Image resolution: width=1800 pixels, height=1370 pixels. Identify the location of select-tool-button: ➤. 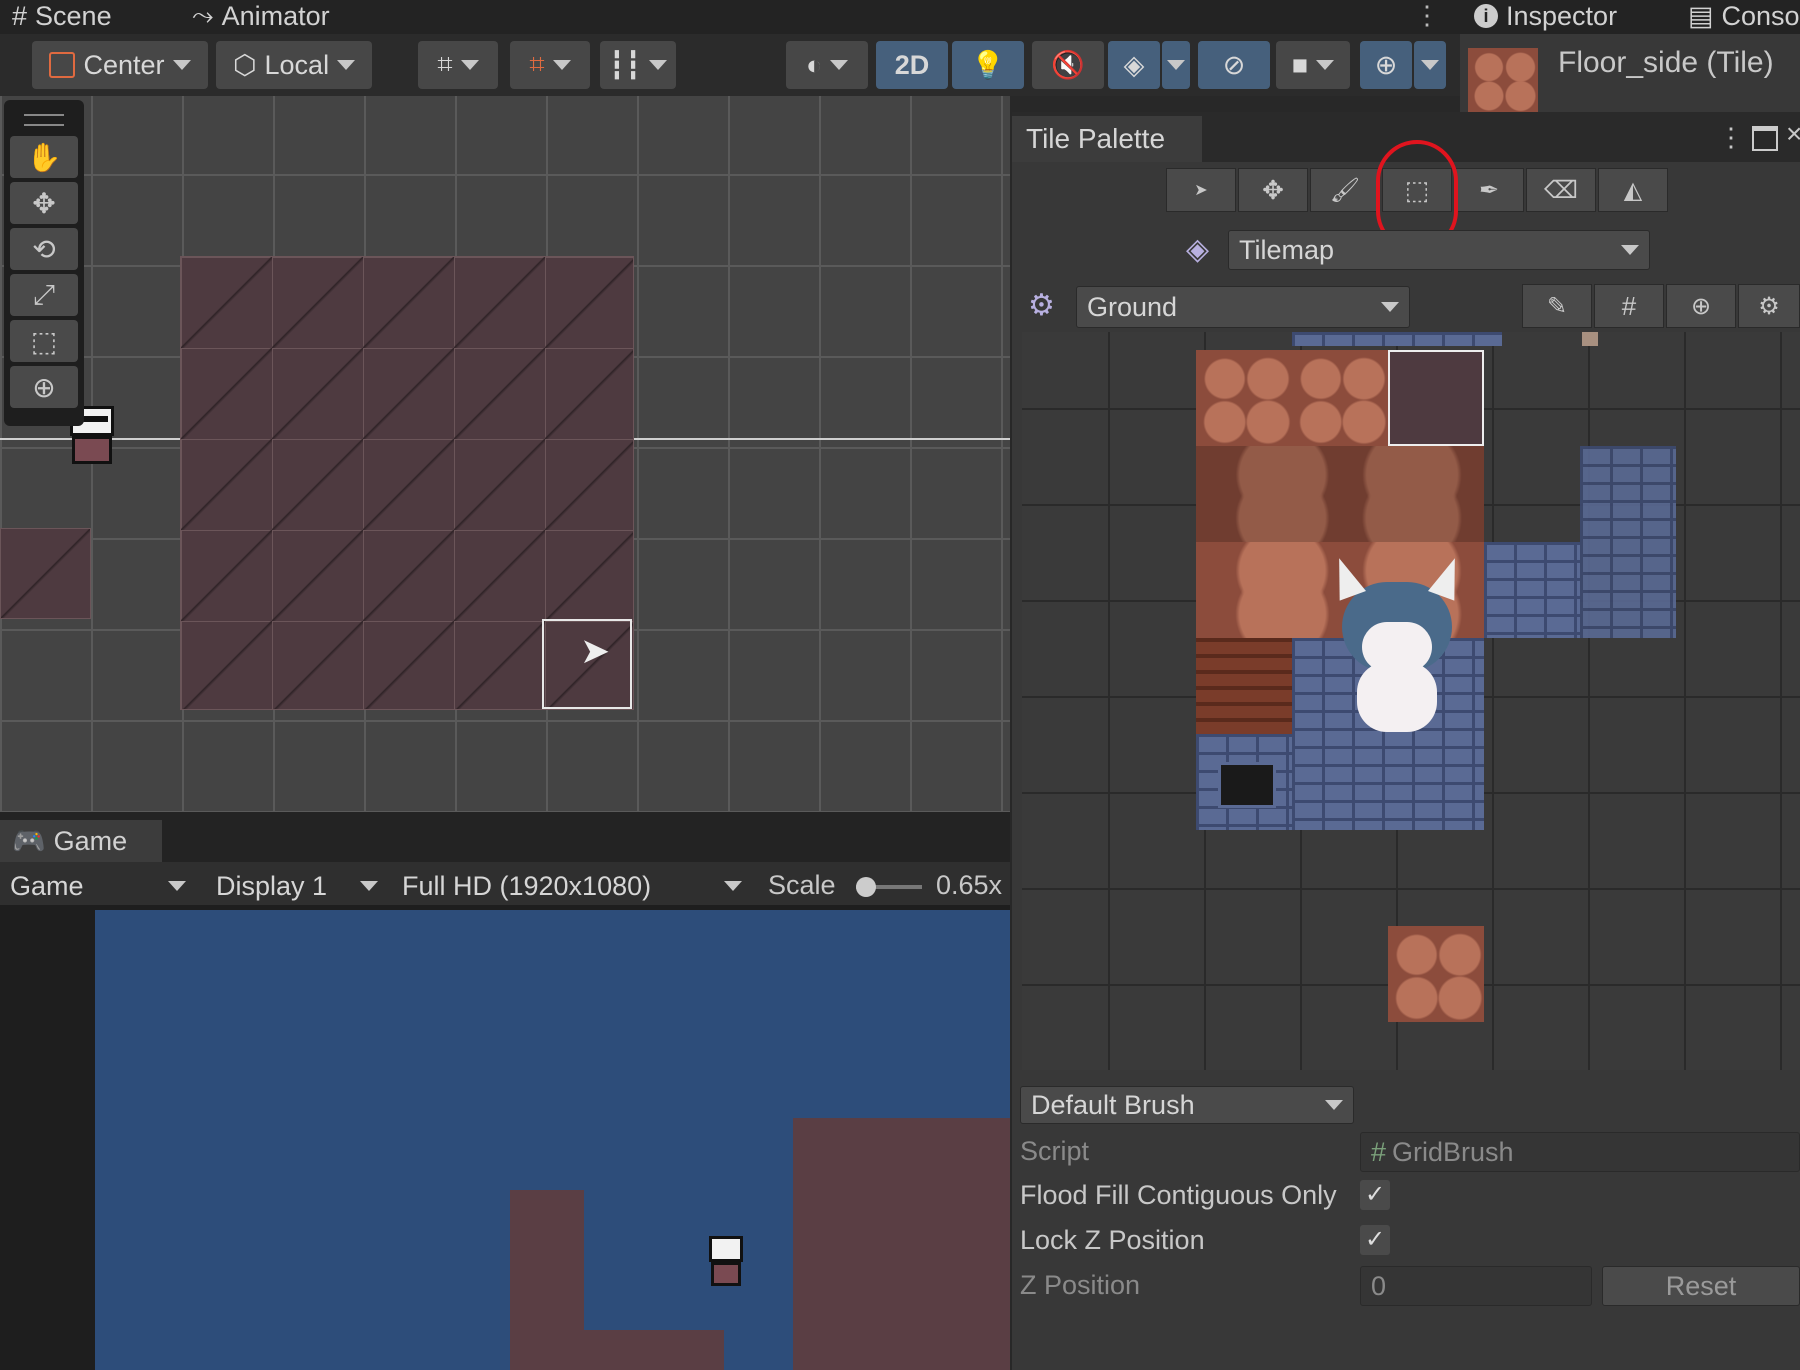
(1201, 190).